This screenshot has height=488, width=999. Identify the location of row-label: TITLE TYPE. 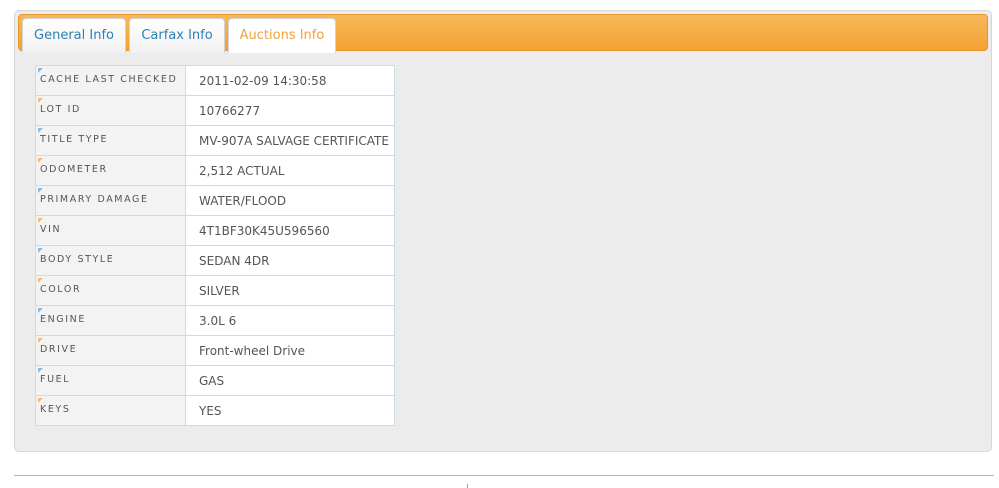
(110, 140).